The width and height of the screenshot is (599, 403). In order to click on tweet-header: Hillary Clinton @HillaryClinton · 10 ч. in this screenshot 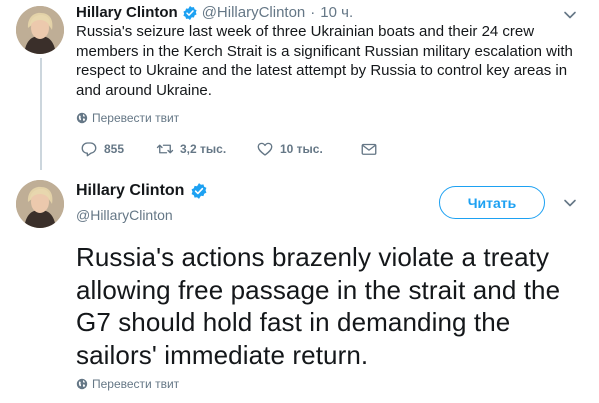, I will do `click(214, 12)`.